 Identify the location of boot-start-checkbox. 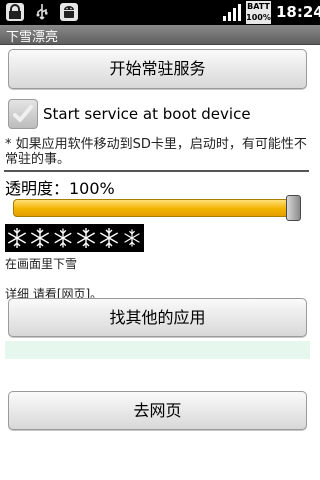
(23, 114).